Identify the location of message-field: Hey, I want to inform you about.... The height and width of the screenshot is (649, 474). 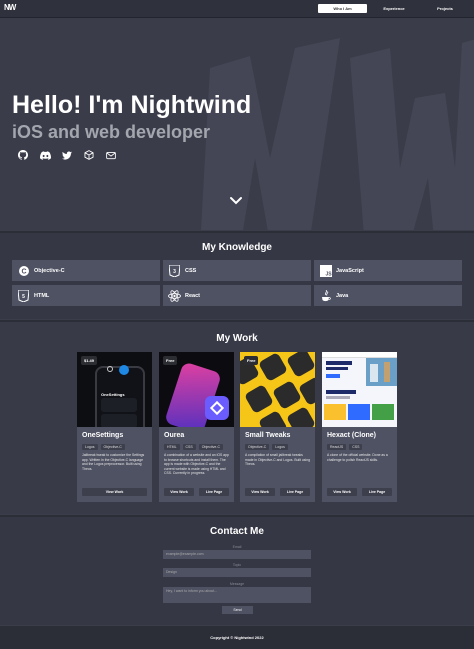
(237, 595).